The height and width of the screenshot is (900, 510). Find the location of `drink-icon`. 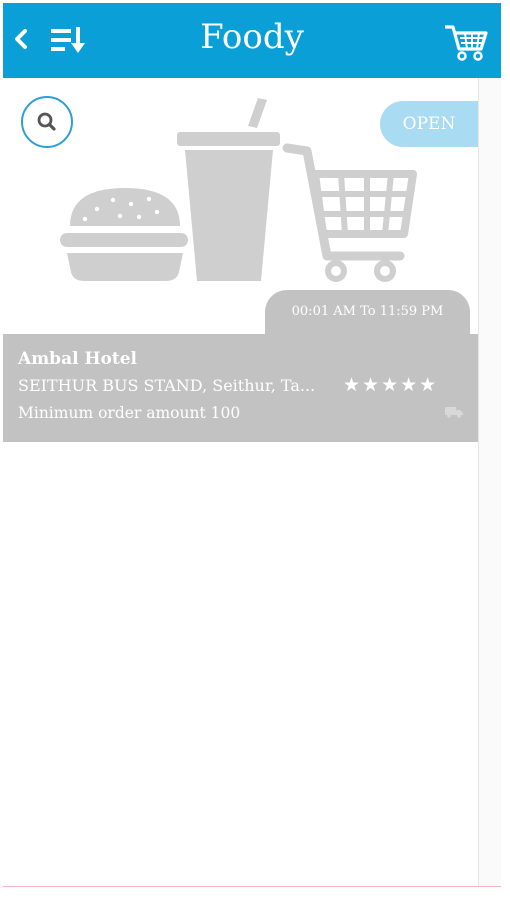

drink-icon is located at coordinates (228, 189).